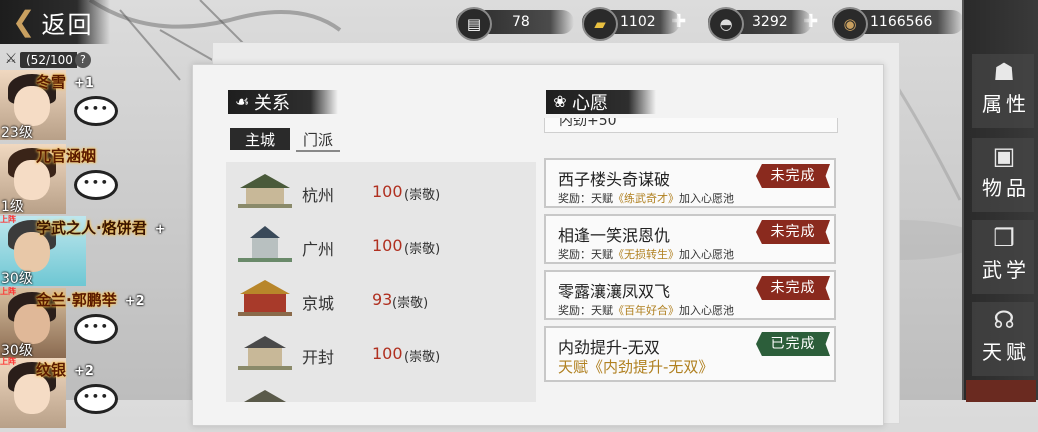  I want to click on gold-ingot-icon: ▰, so click(600, 24).